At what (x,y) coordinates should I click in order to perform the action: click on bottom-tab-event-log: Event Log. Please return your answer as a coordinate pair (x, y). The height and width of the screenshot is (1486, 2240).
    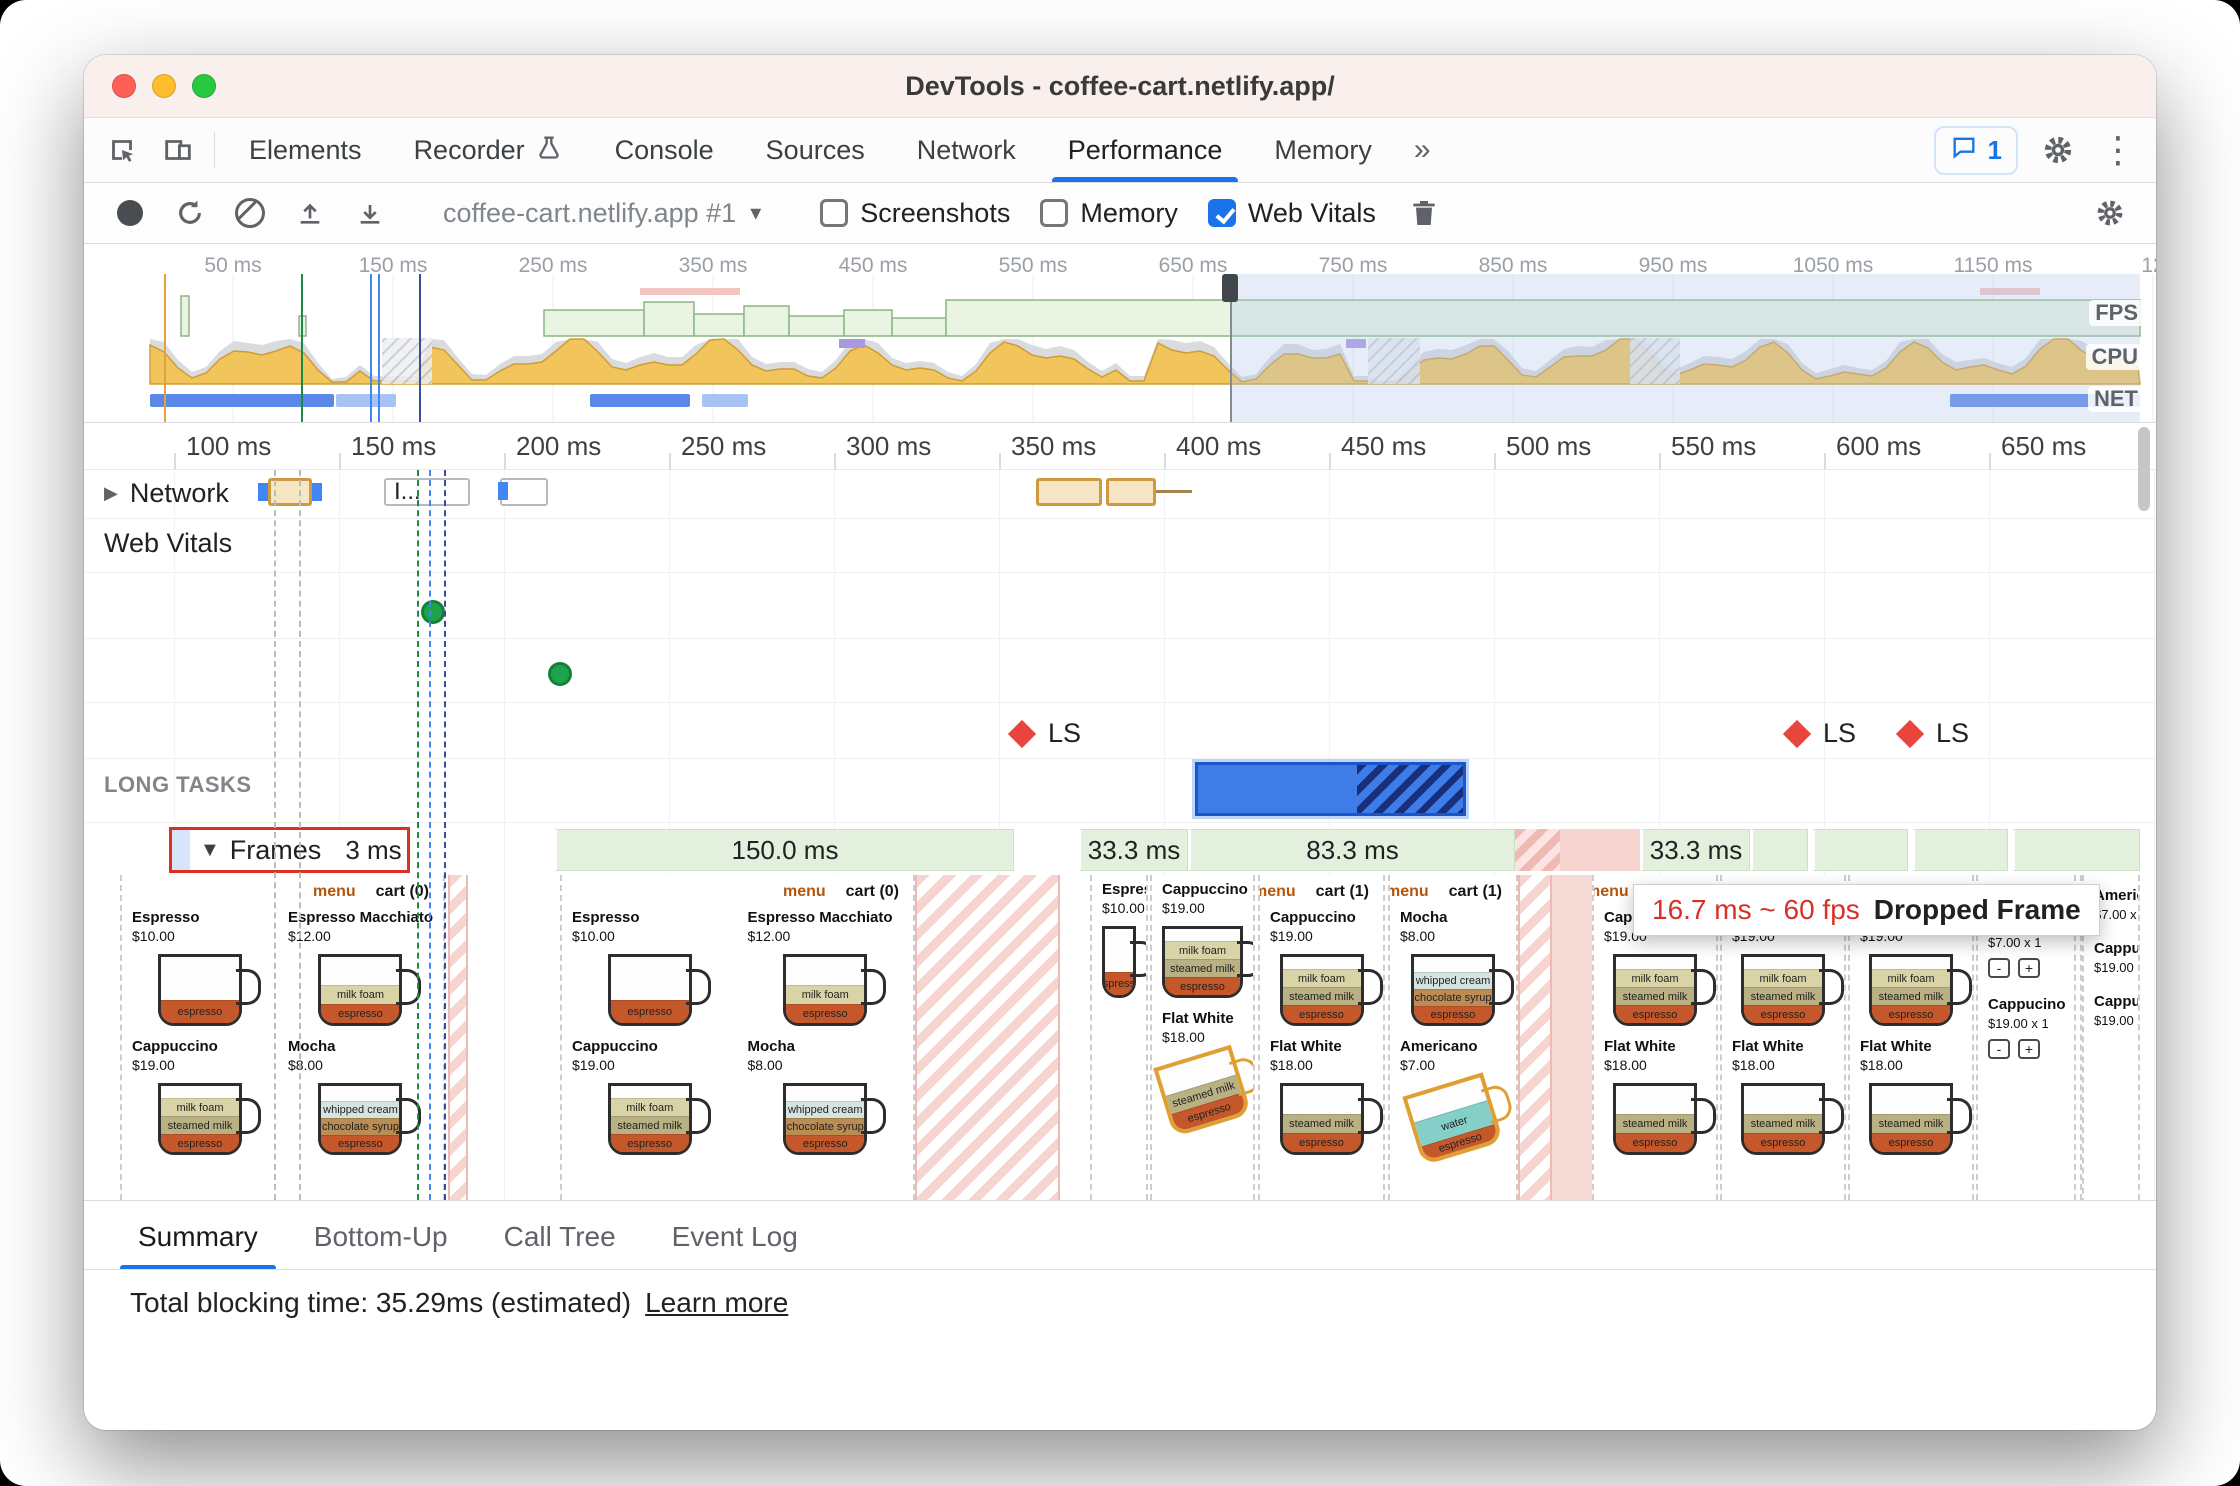
    Looking at the image, I should click on (735, 1237).